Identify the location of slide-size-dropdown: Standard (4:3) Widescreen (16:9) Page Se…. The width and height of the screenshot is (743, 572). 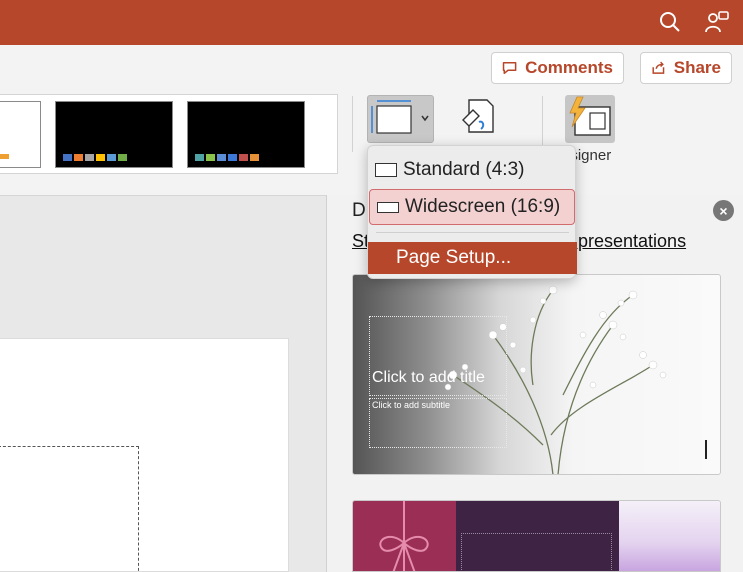
(472, 212).